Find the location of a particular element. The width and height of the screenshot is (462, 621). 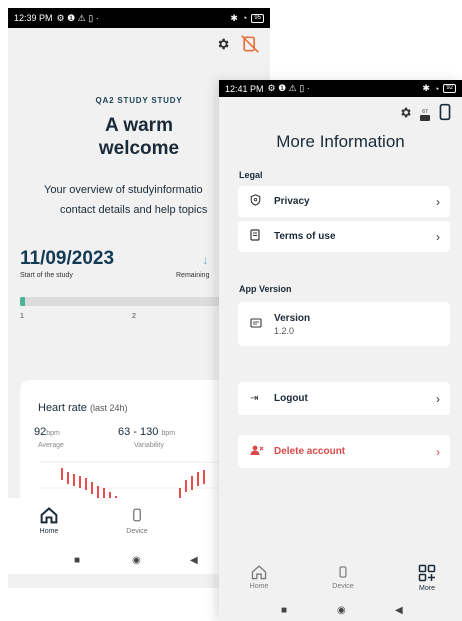

remaining-label: Remaining is located at coordinates (193, 275).